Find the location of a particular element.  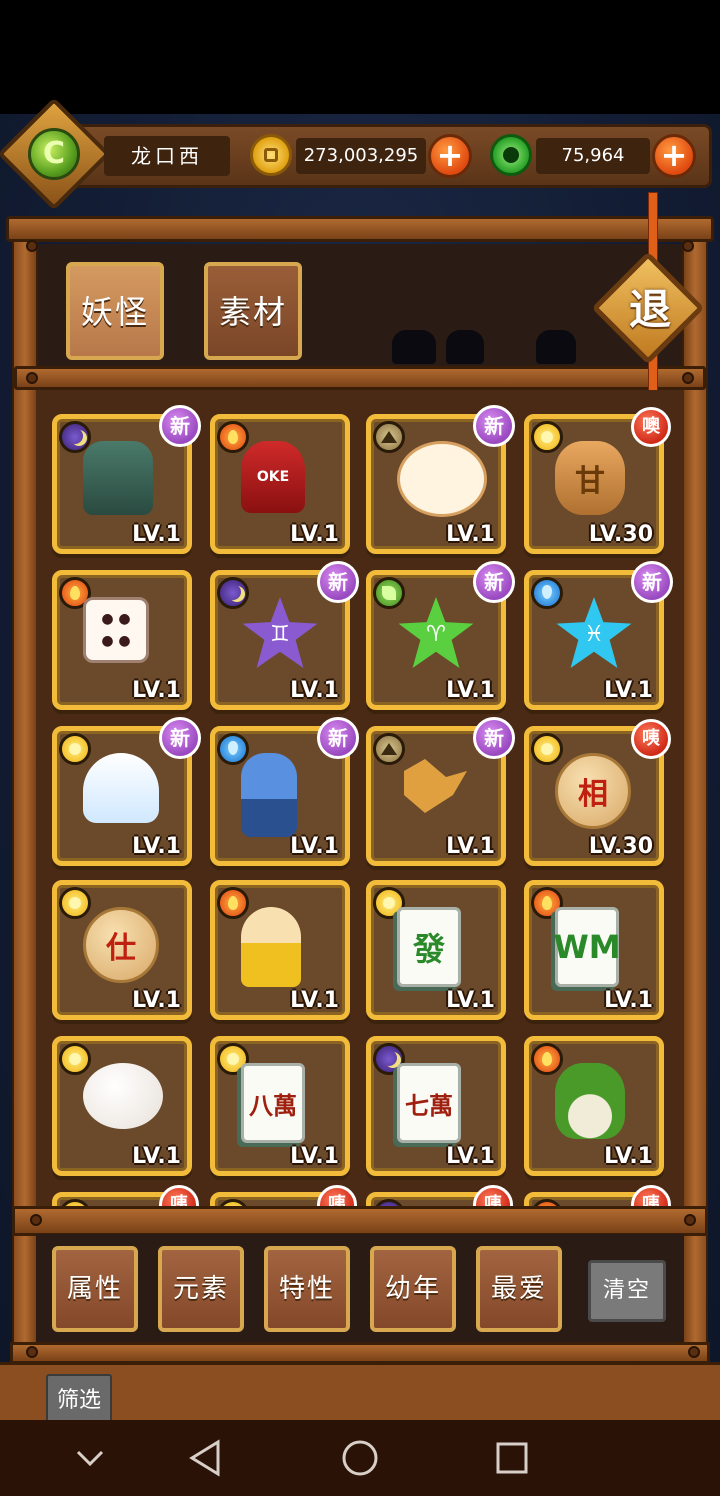

monster-card: ♓ LV.1 新 is located at coordinates (598, 635).